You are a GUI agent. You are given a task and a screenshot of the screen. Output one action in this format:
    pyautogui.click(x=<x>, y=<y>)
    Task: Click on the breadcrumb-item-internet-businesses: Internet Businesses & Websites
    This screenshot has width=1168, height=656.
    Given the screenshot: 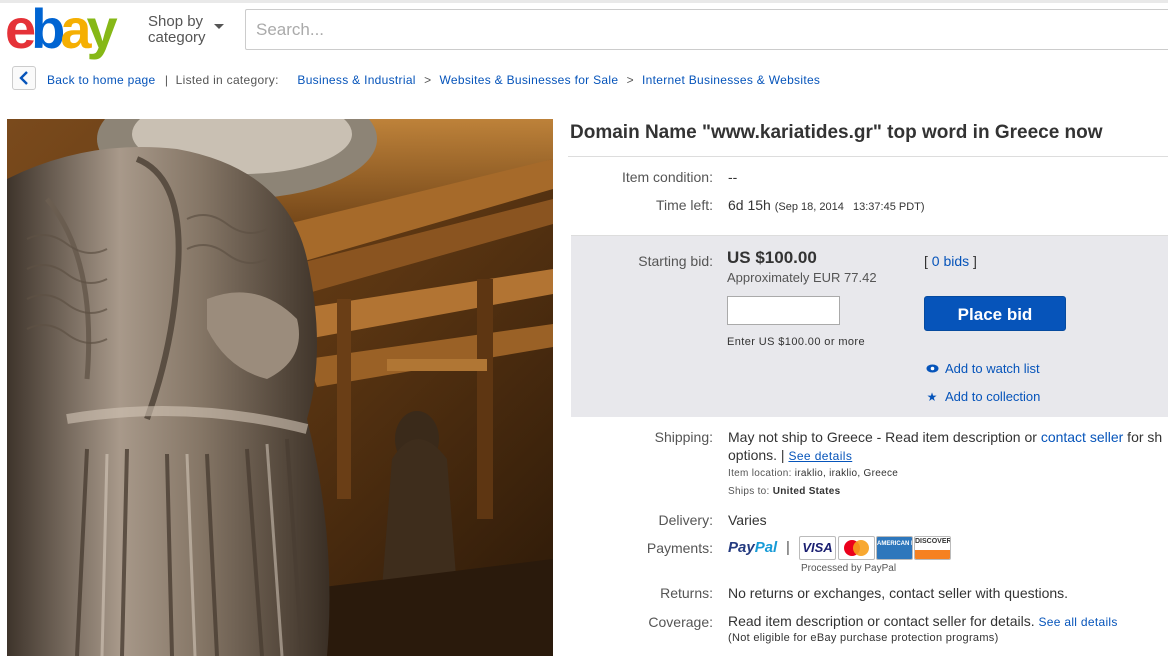 What is the action you would take?
    pyautogui.click(x=731, y=80)
    